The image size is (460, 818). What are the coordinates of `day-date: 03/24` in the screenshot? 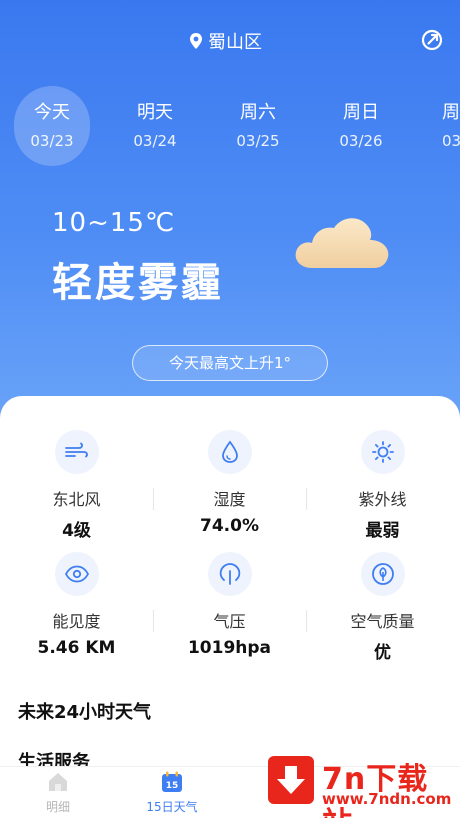 It's located at (155, 141).